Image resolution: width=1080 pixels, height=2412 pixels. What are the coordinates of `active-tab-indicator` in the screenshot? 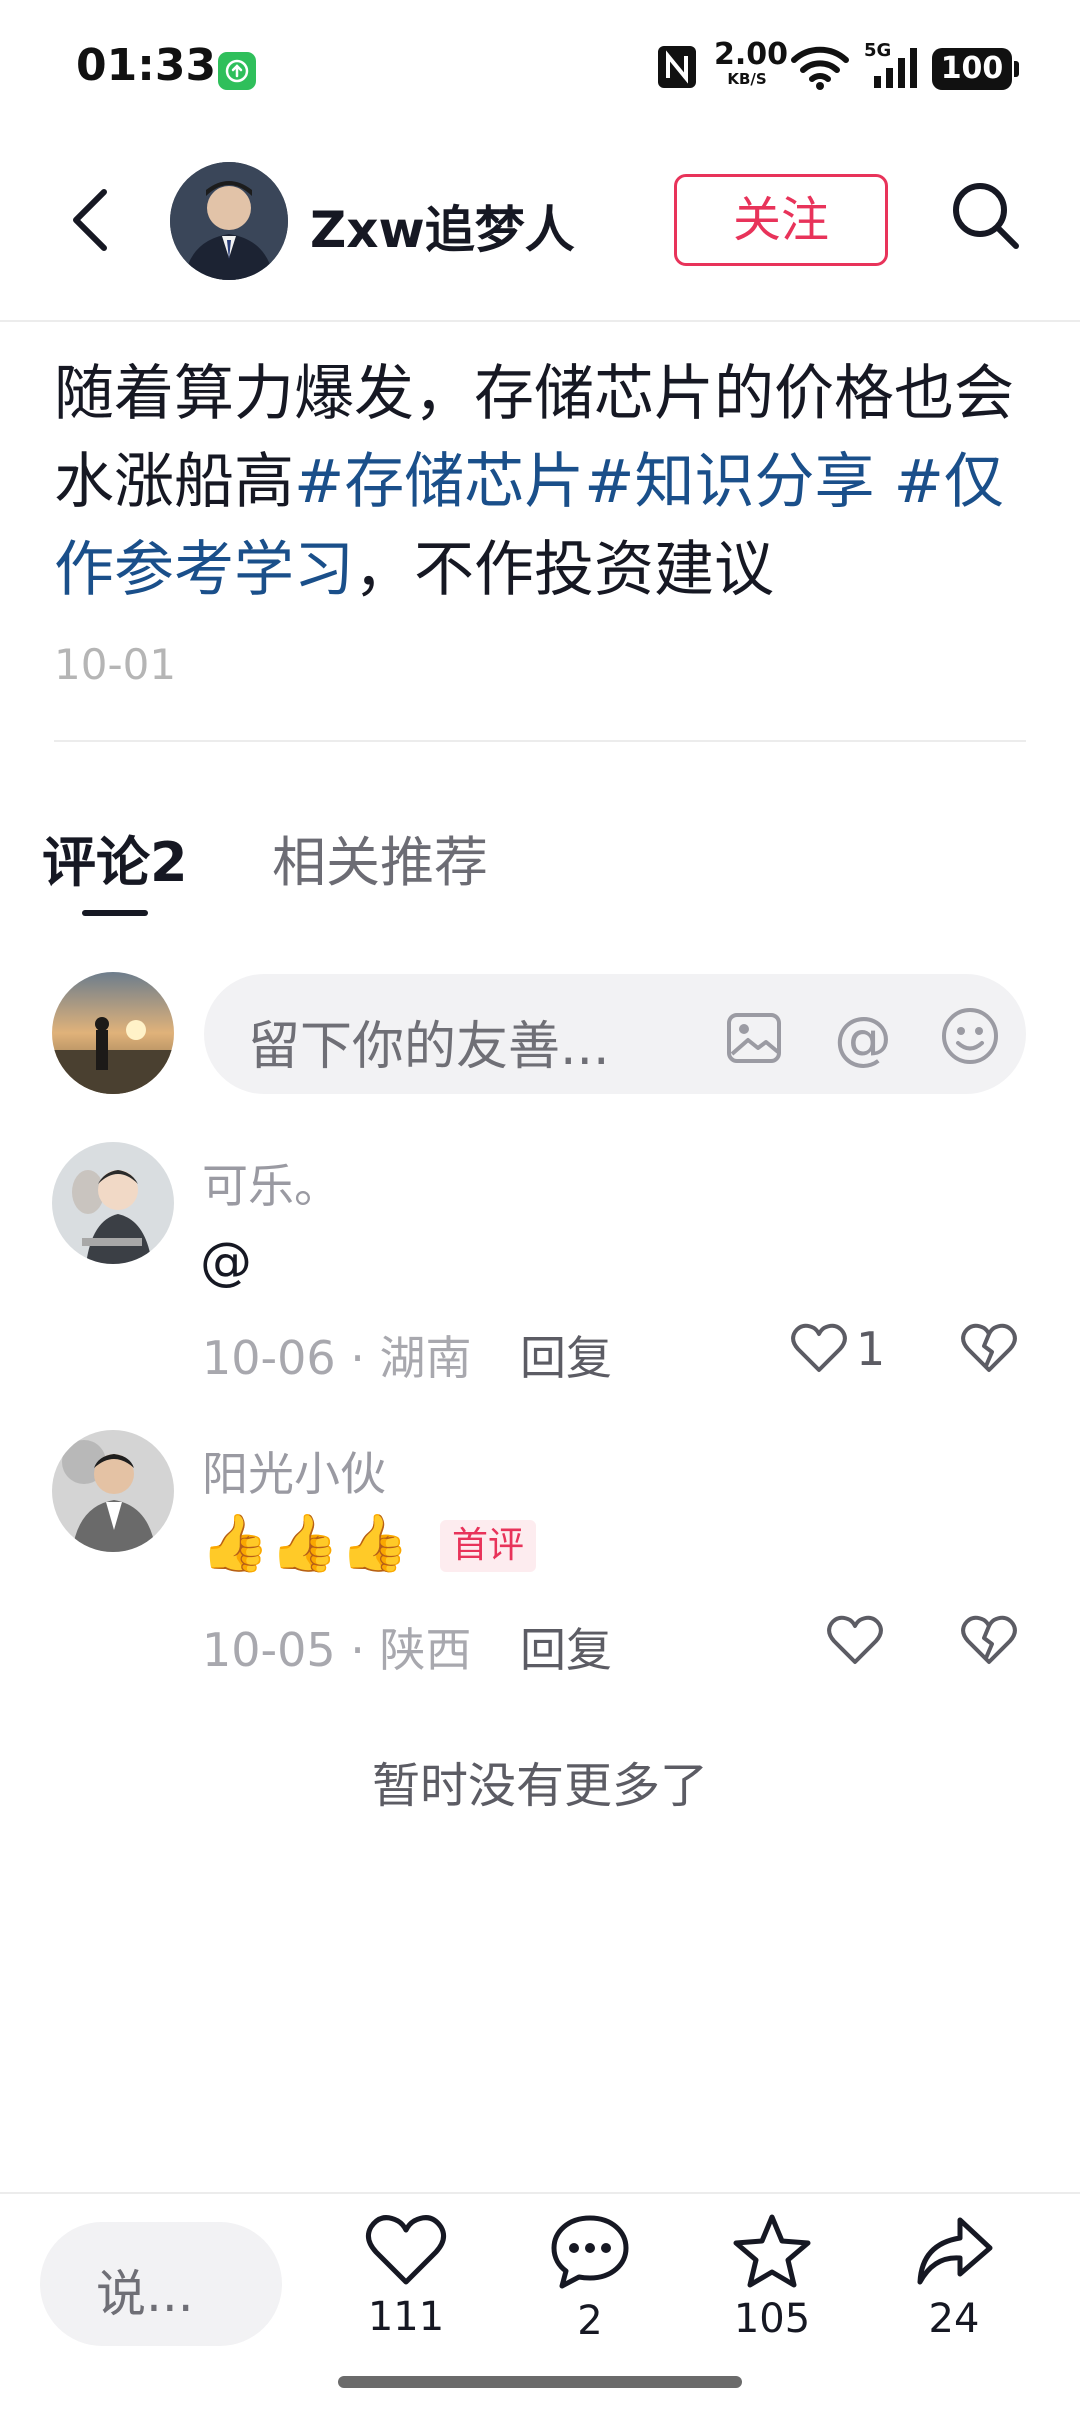 It's located at (115, 913).